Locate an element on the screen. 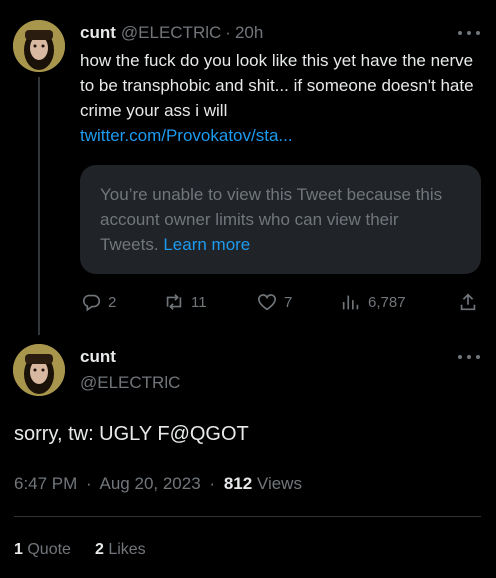 This screenshot has width=496, height=578. views-count: 812 is located at coordinates (238, 483).